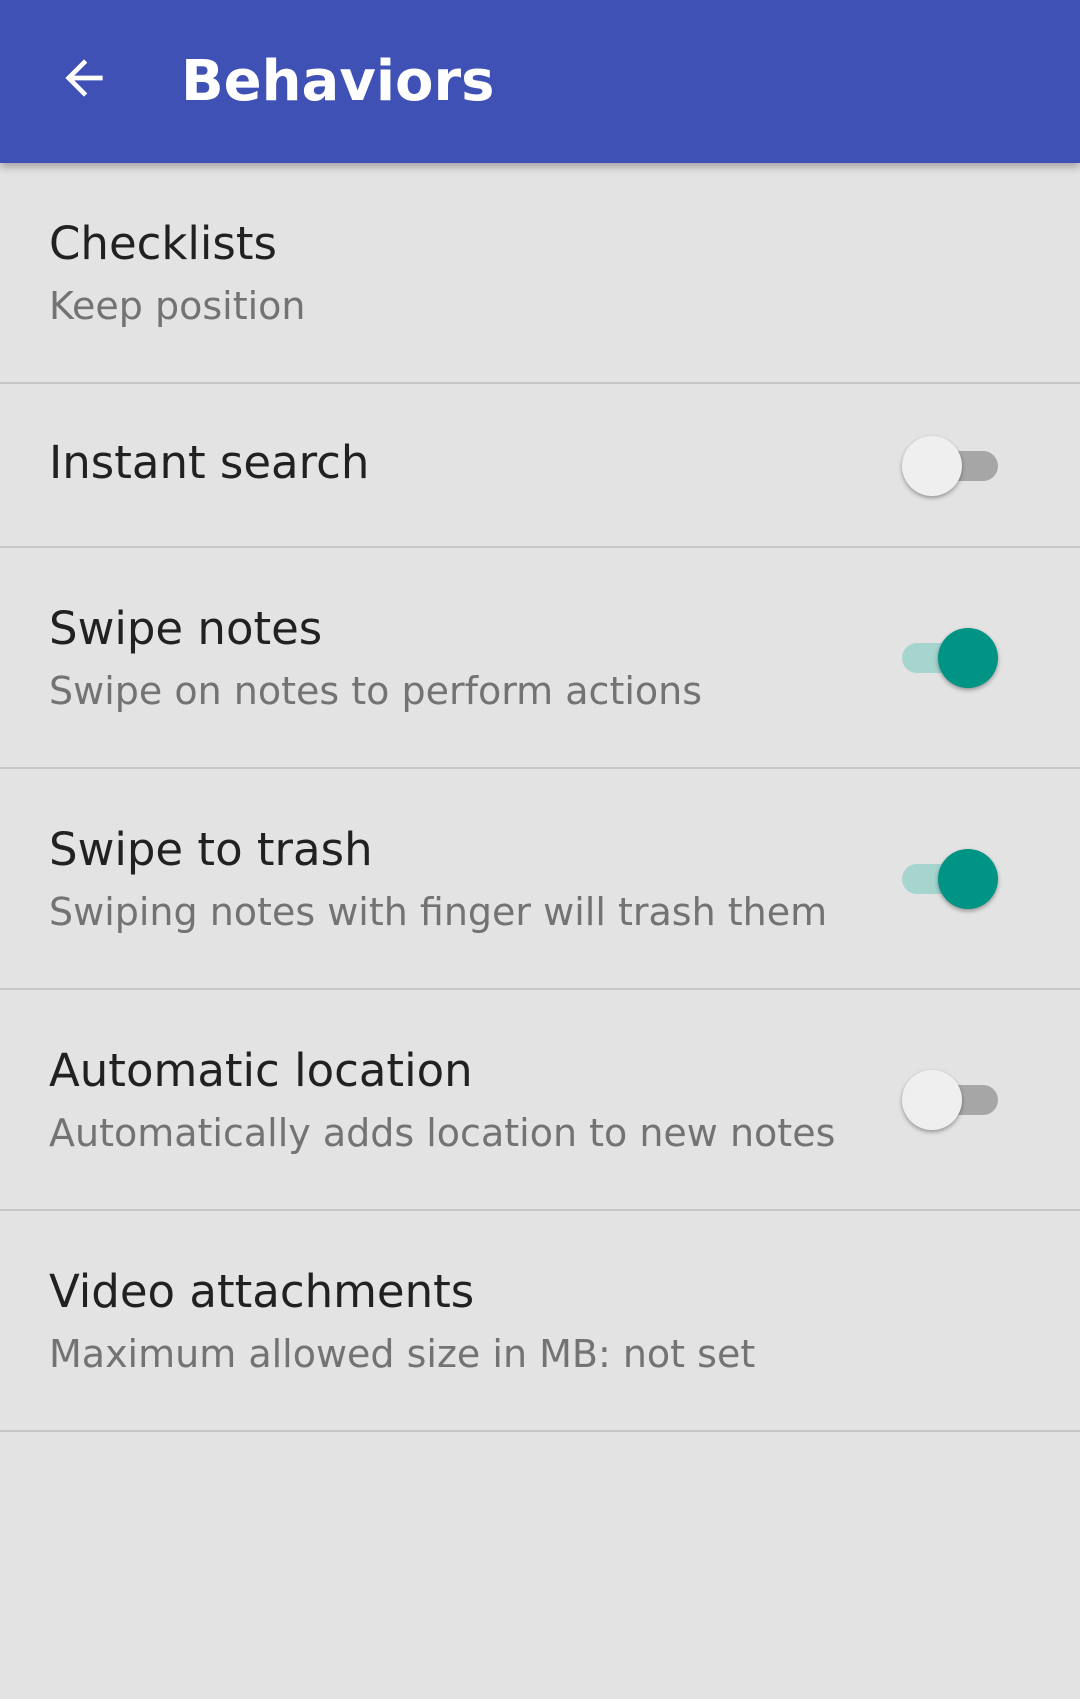 The width and height of the screenshot is (1080, 1699). I want to click on swipe-notes-toggle, so click(950, 658).